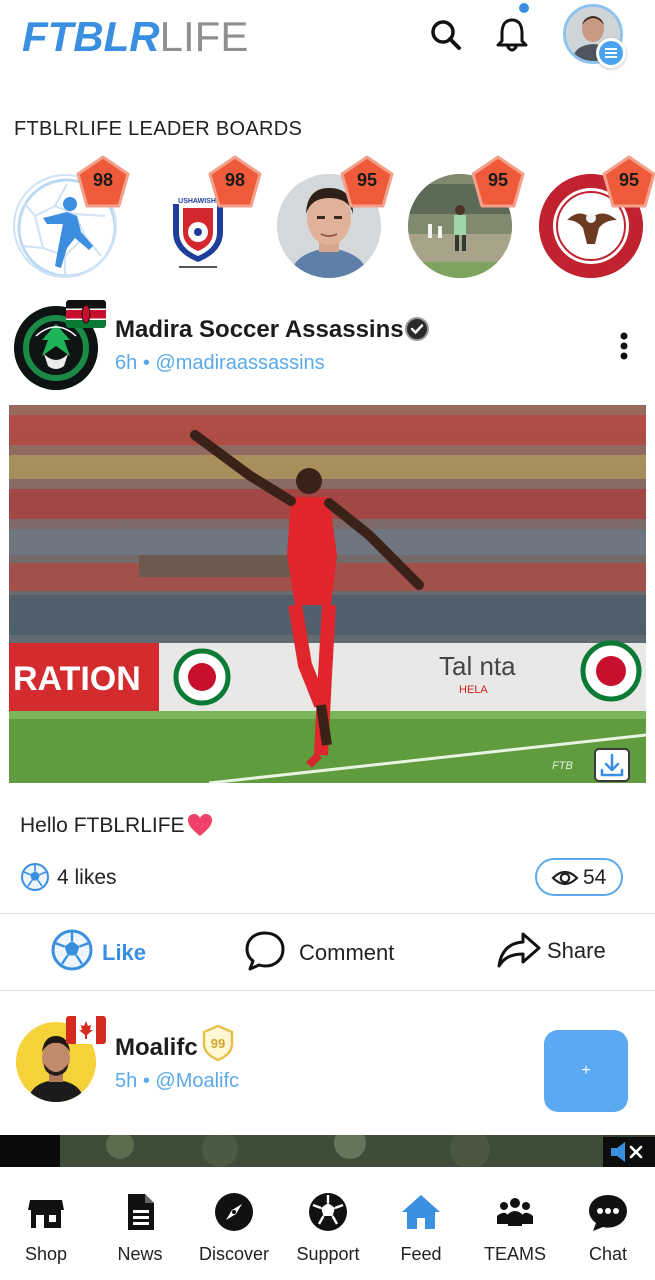  What do you see at coordinates (595, 877) in the screenshot?
I see `views-count: 54` at bounding box center [595, 877].